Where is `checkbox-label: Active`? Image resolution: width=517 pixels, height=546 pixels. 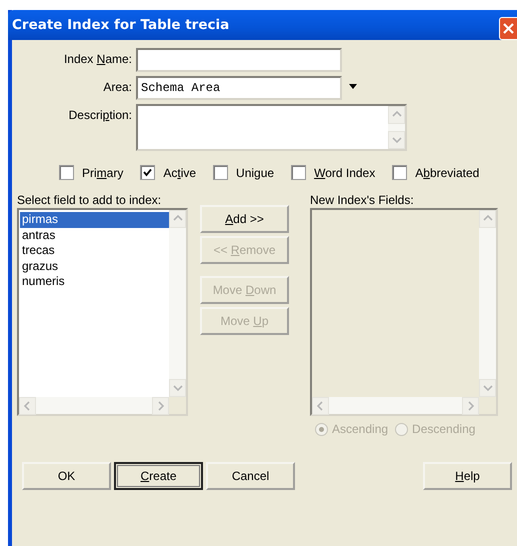
checkbox-label: Active is located at coordinates (179, 173).